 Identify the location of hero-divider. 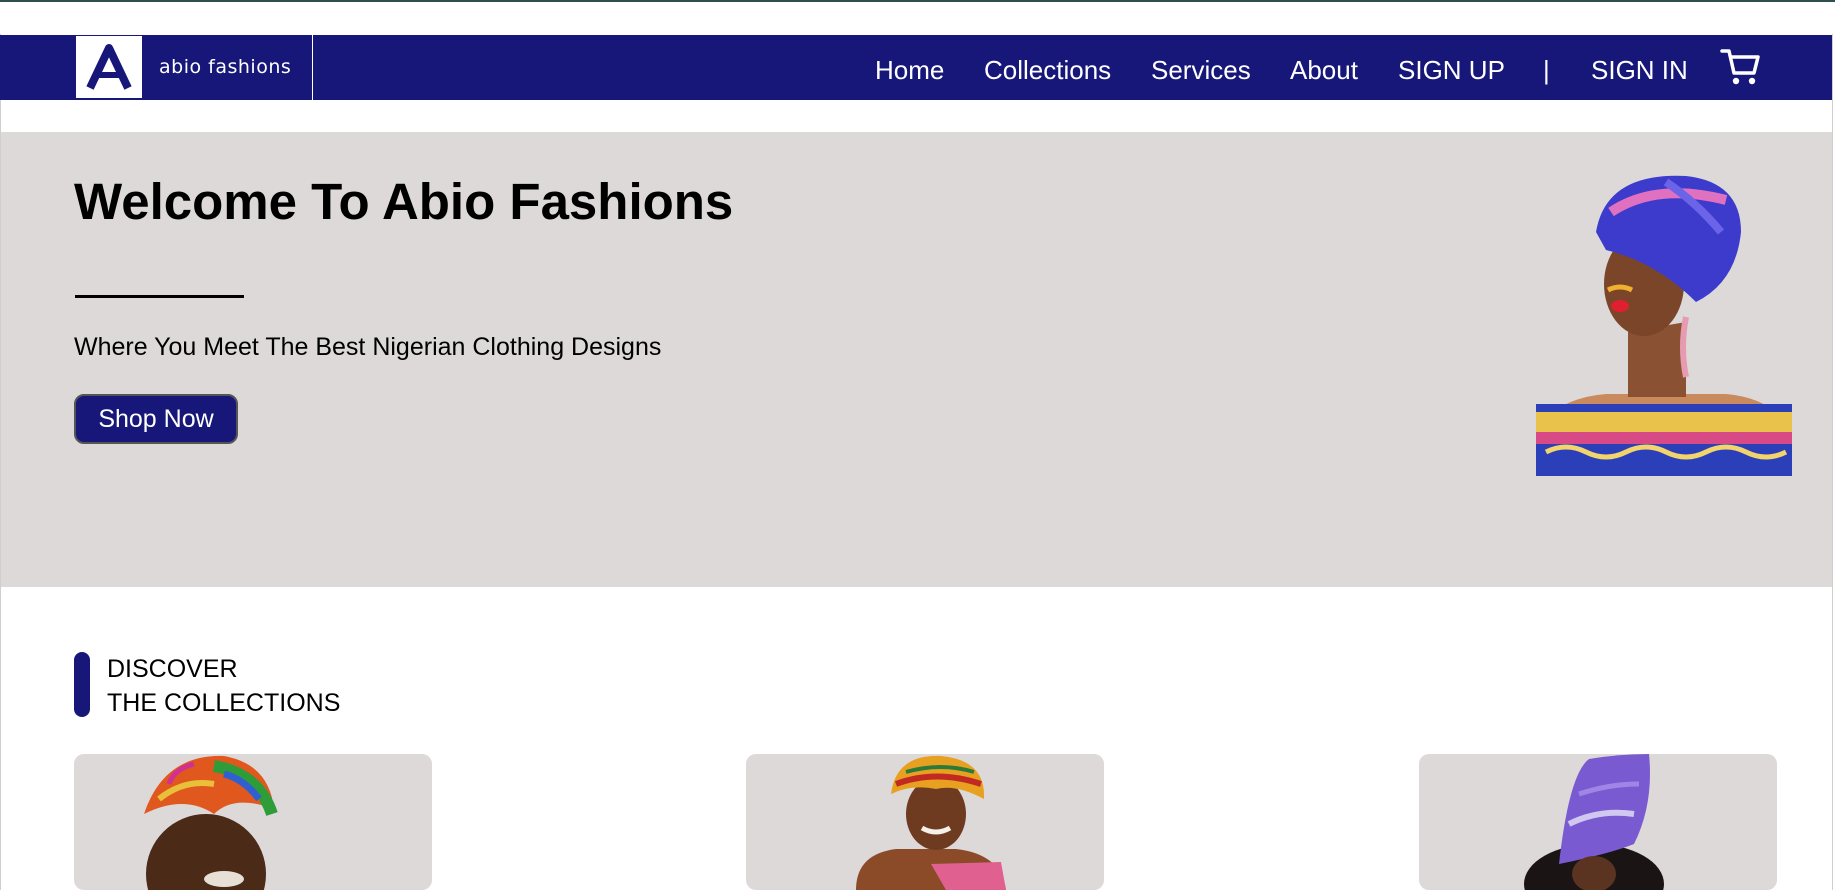
(159, 296).